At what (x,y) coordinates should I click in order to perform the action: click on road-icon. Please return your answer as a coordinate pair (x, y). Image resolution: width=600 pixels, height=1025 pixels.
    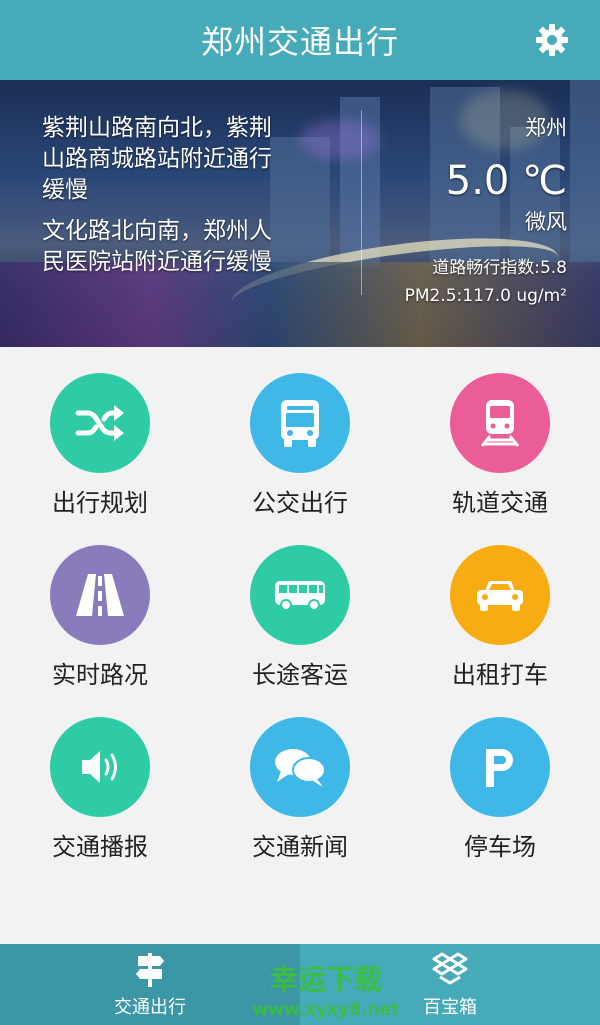
    Looking at the image, I should click on (100, 595).